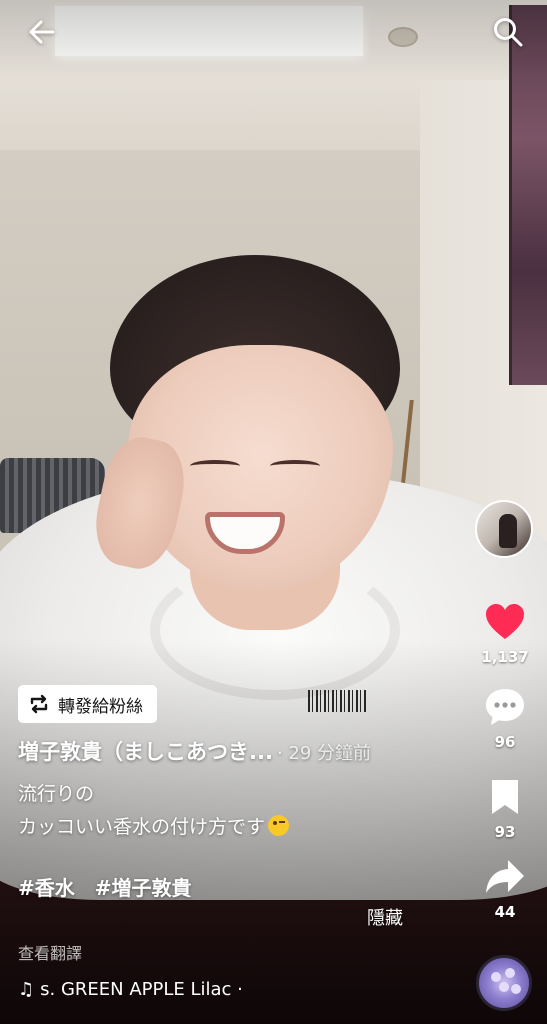  What do you see at coordinates (385, 917) in the screenshot?
I see `hide-caption-button: 隱藏` at bounding box center [385, 917].